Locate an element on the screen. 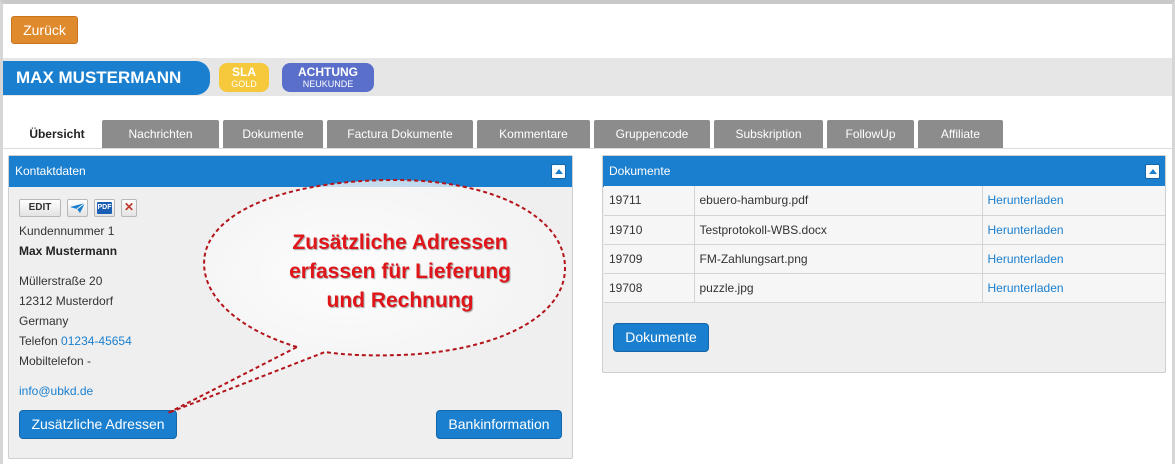  callout-line-1: Zusätzliche Adressen is located at coordinates (400, 242).